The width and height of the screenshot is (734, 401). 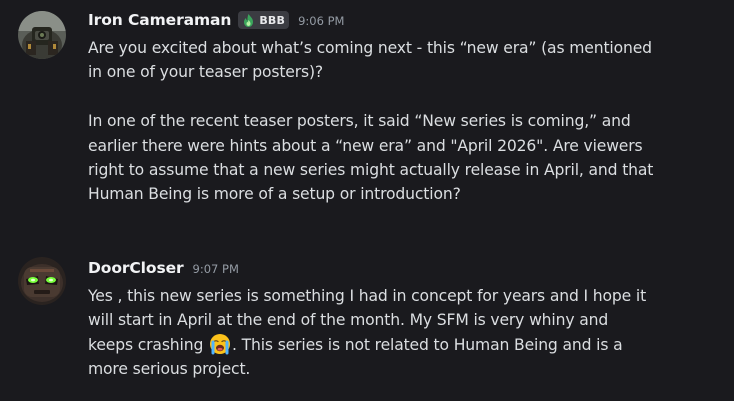 I want to click on avatar-doorcloser, so click(x=42, y=281).